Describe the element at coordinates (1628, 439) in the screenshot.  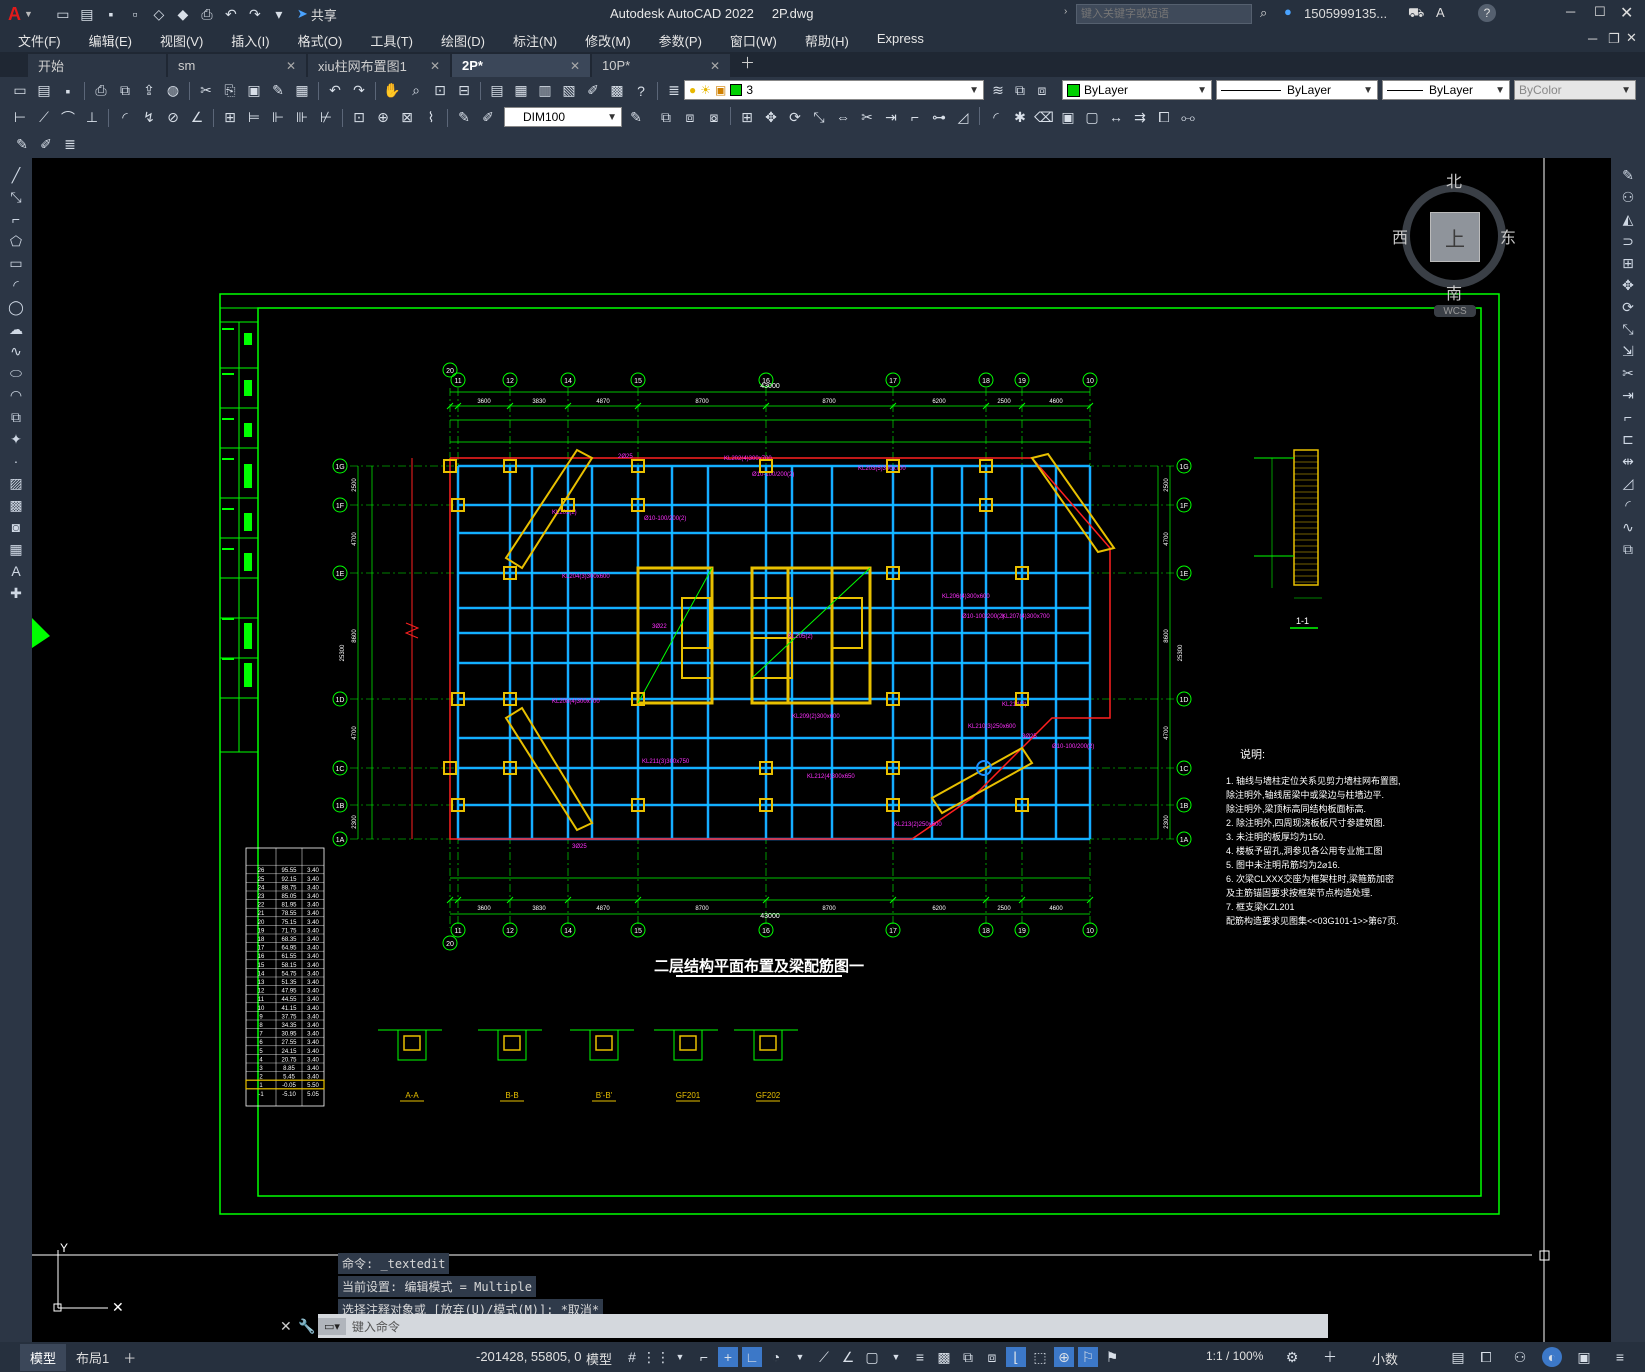
I see `break-icon: ⊏` at that location.